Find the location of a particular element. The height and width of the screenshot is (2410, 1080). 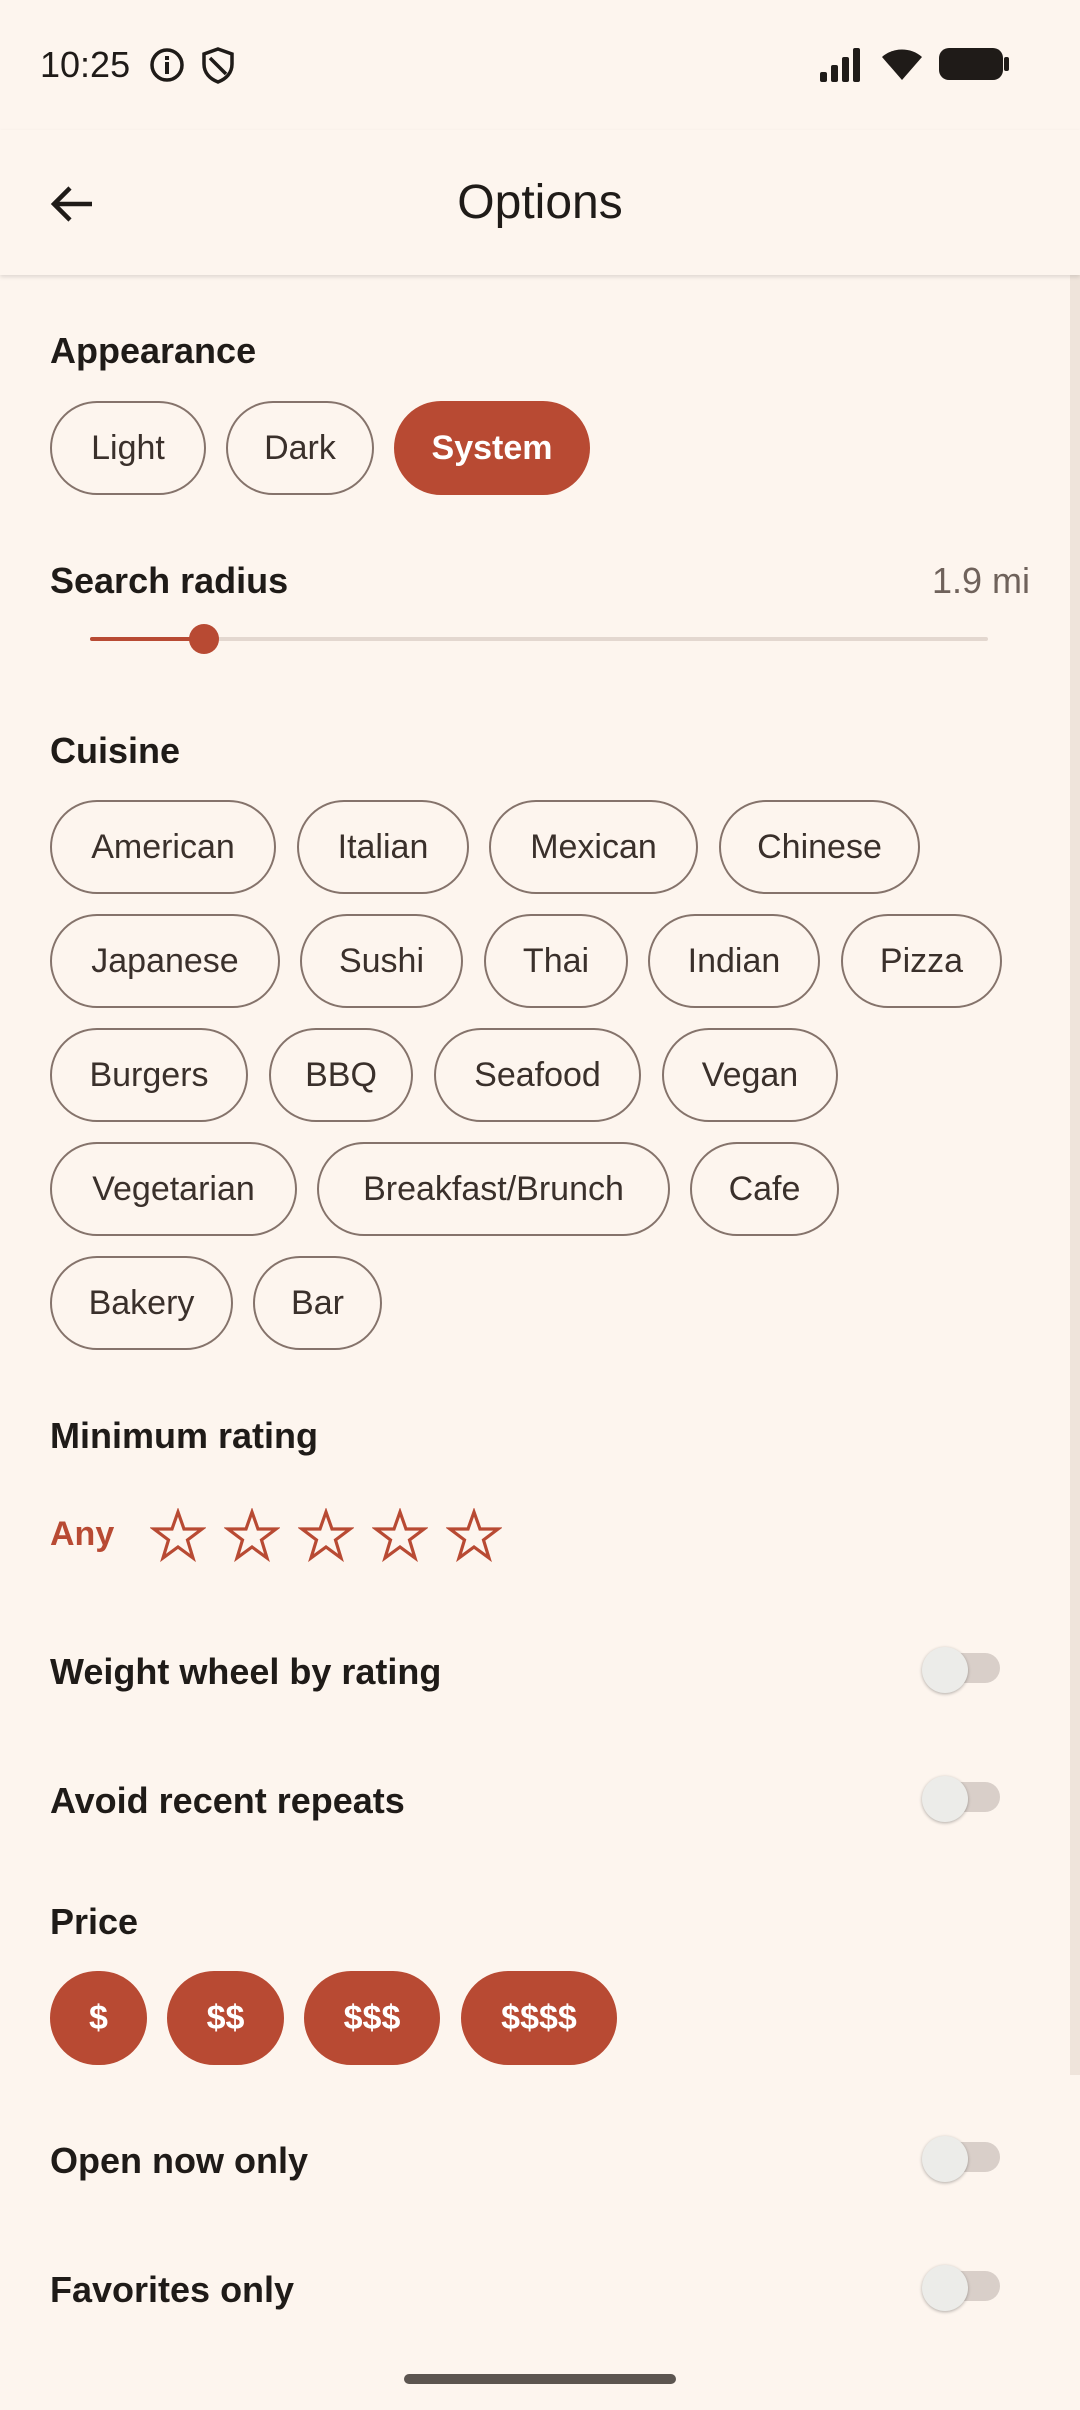

cuisine-chip-chinese: Chinese is located at coordinates (819, 847).